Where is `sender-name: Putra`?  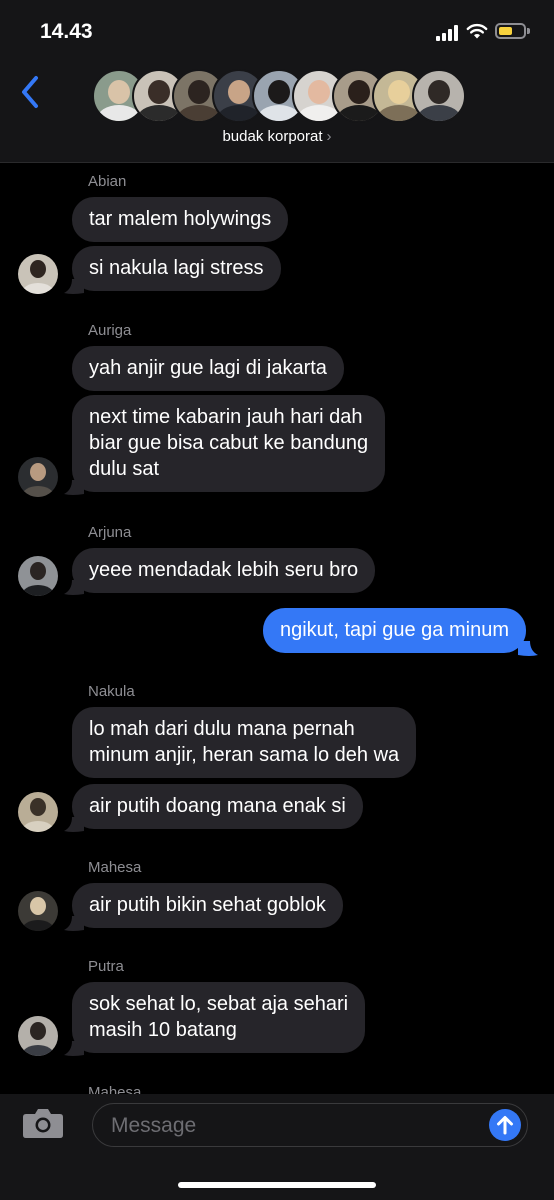 sender-name: Putra is located at coordinates (106, 966).